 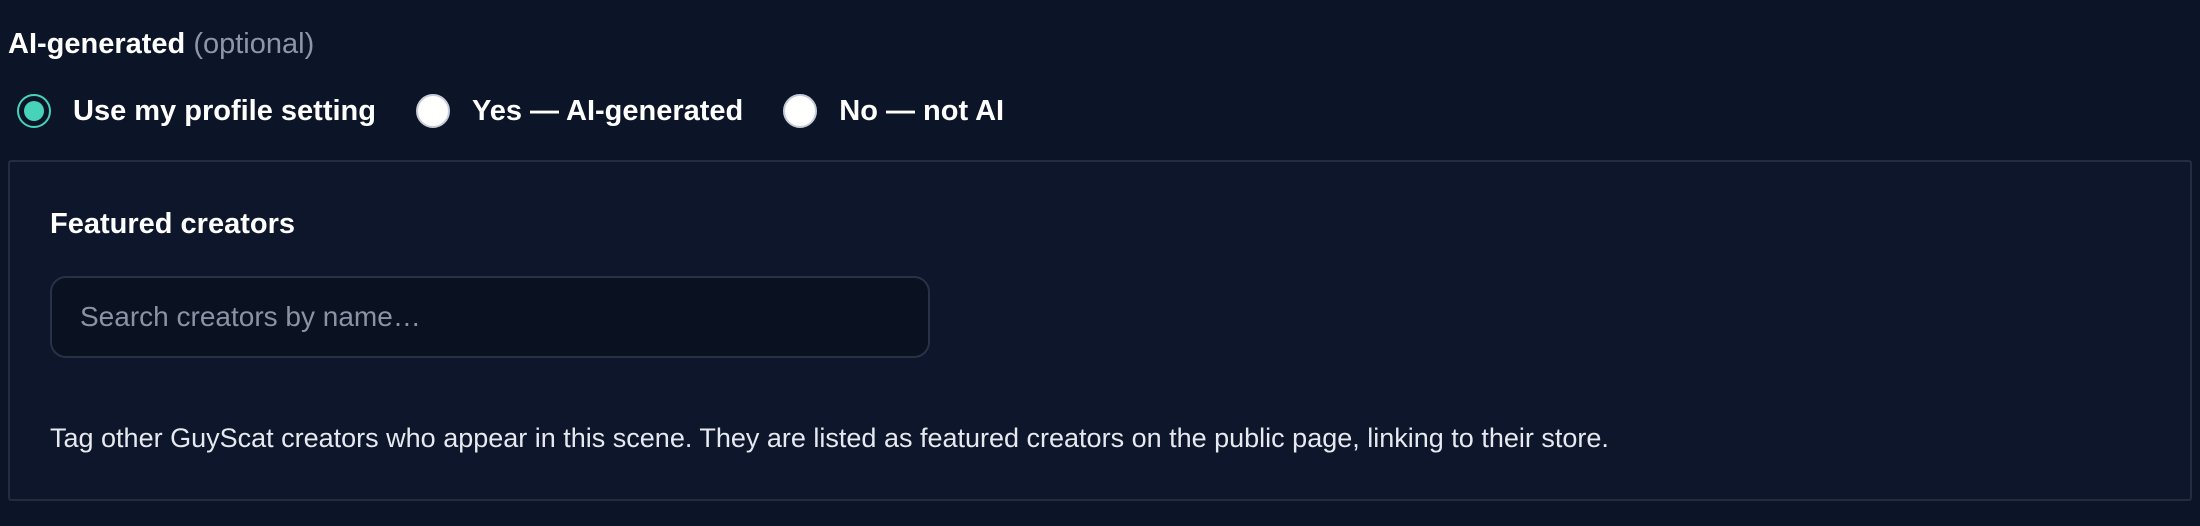 I want to click on radio-selected-dot, so click(x=34, y=111).